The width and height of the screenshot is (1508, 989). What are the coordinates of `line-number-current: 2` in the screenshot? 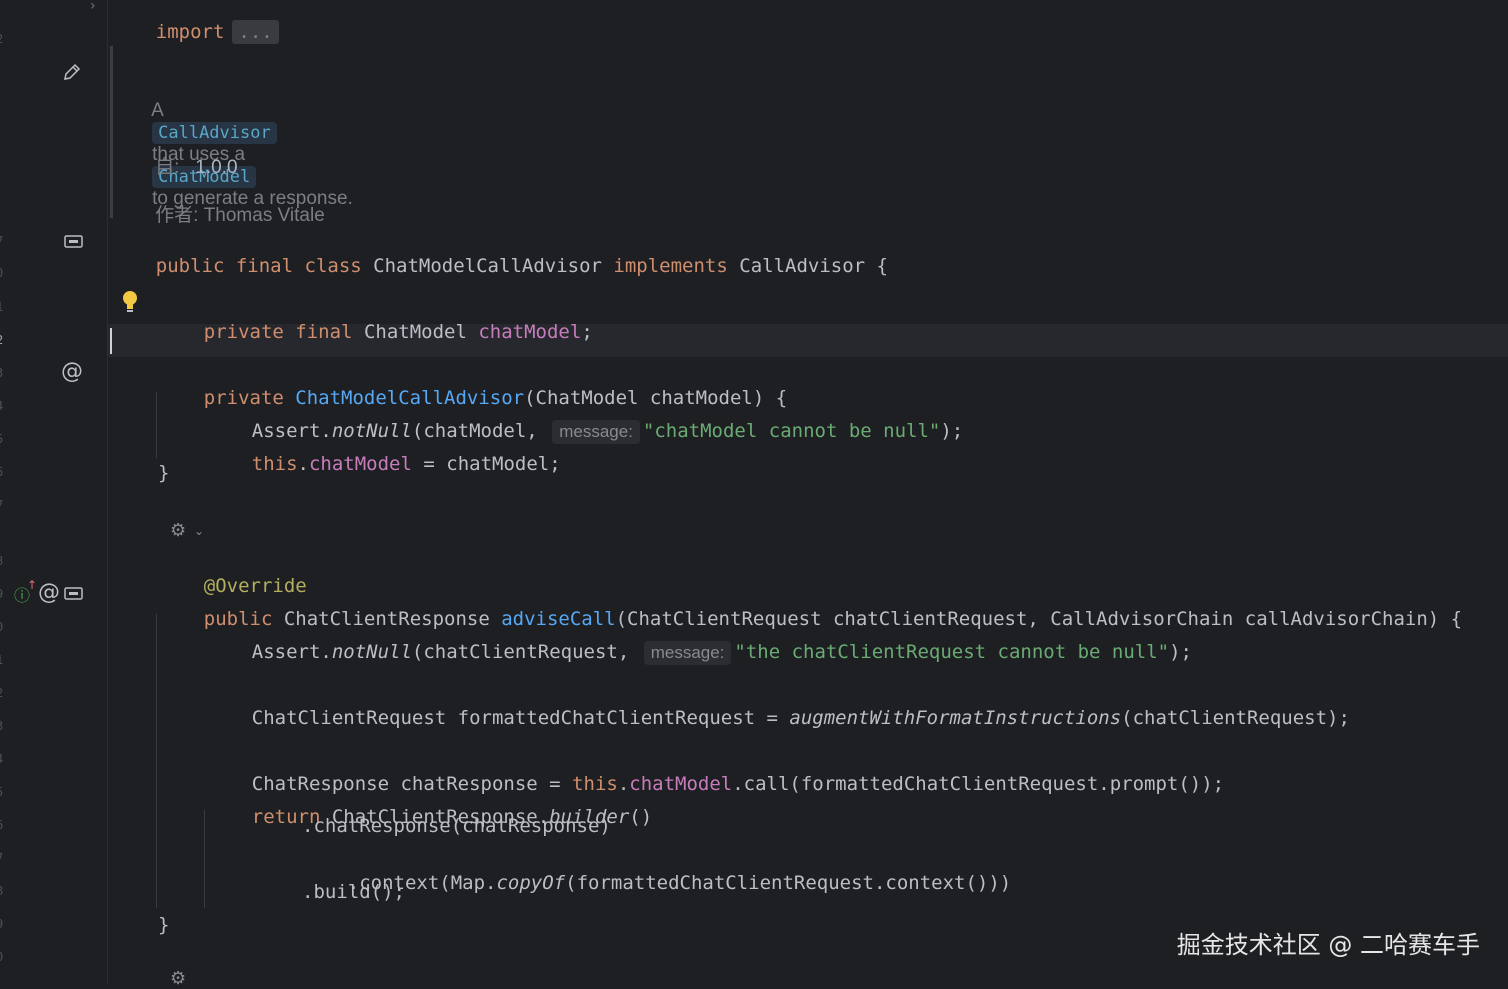 It's located at (3, 340).